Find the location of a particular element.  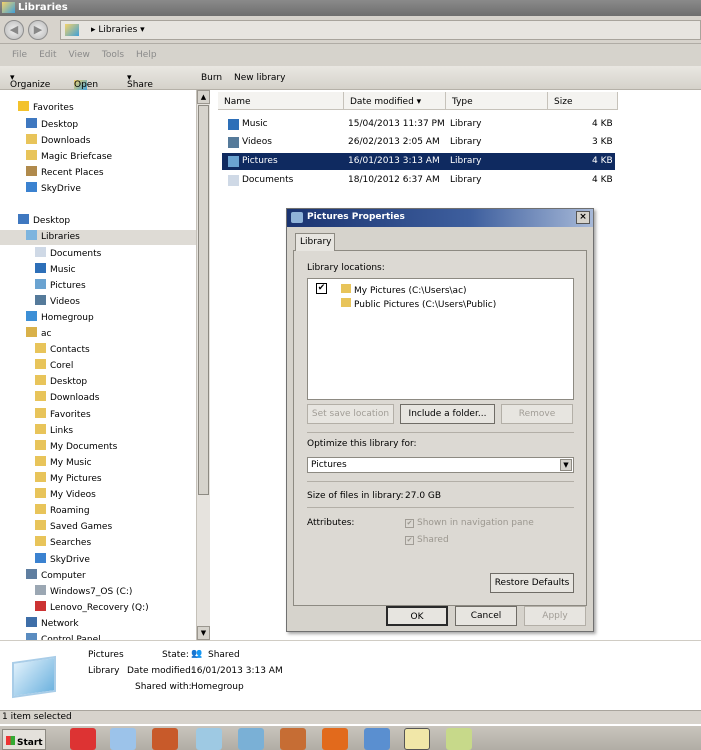

cancel-button: Cancel is located at coordinates (486, 616).